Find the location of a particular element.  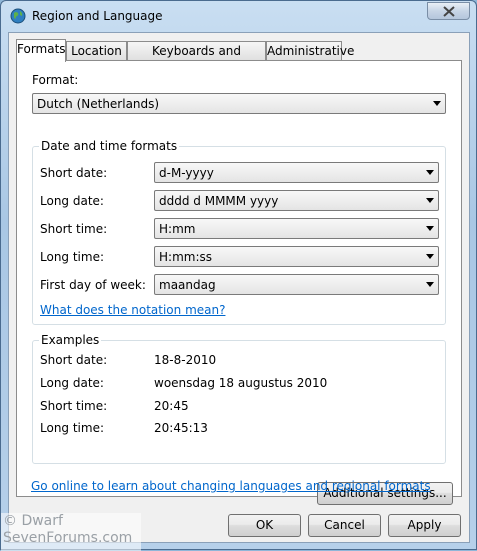

example-short-time-label: Short time: is located at coordinates (74, 406).